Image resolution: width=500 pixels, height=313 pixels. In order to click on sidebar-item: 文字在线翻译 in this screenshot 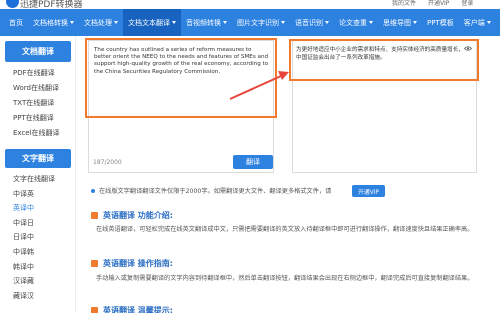, I will do `click(44, 179)`.